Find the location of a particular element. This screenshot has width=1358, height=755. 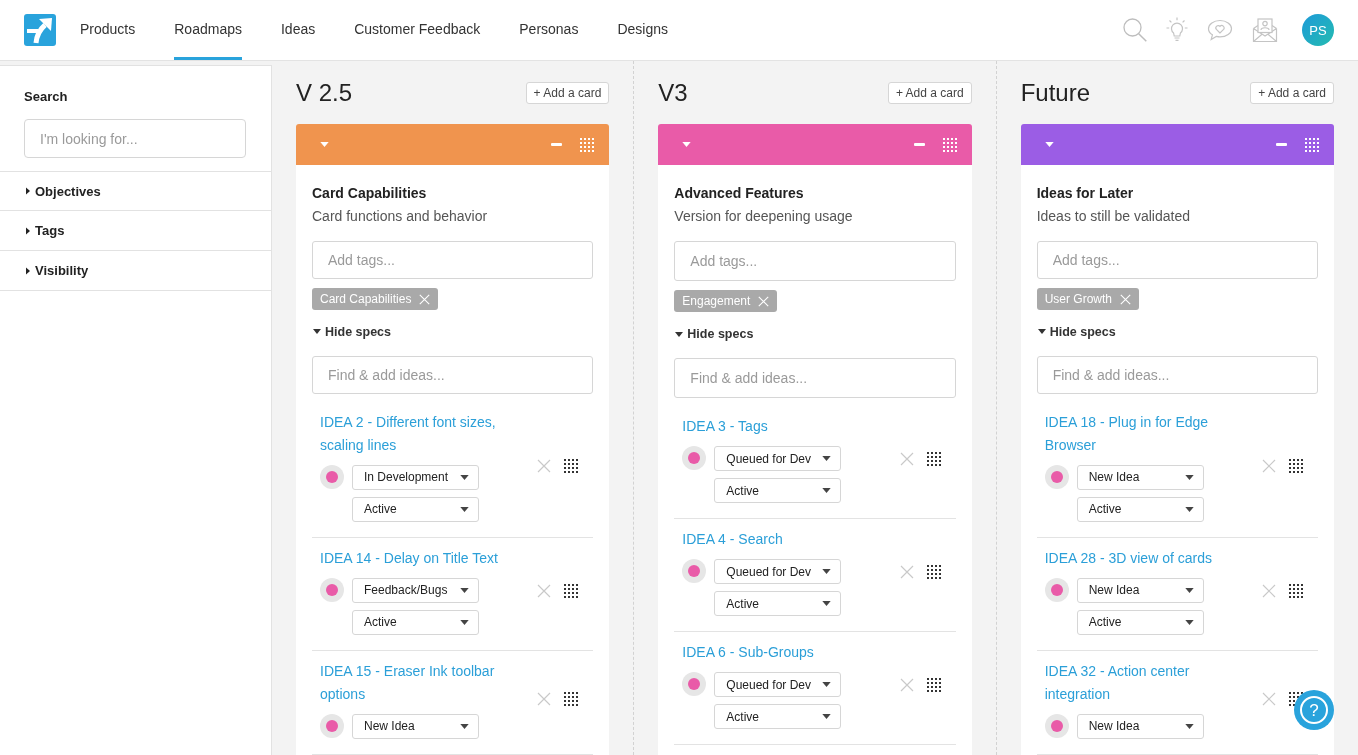

stage-dropdown: Feedback/Bugs is located at coordinates (415, 590).